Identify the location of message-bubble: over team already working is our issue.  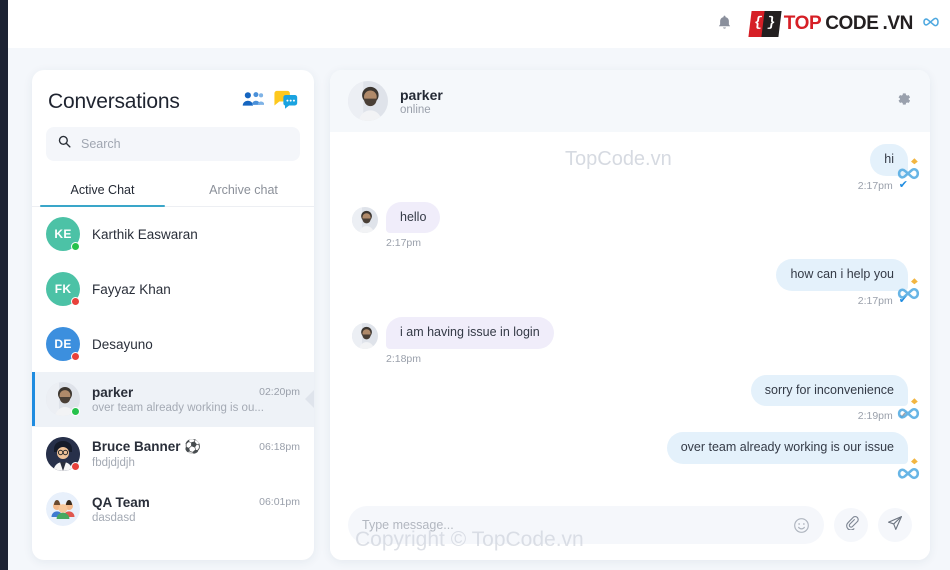
(787, 448).